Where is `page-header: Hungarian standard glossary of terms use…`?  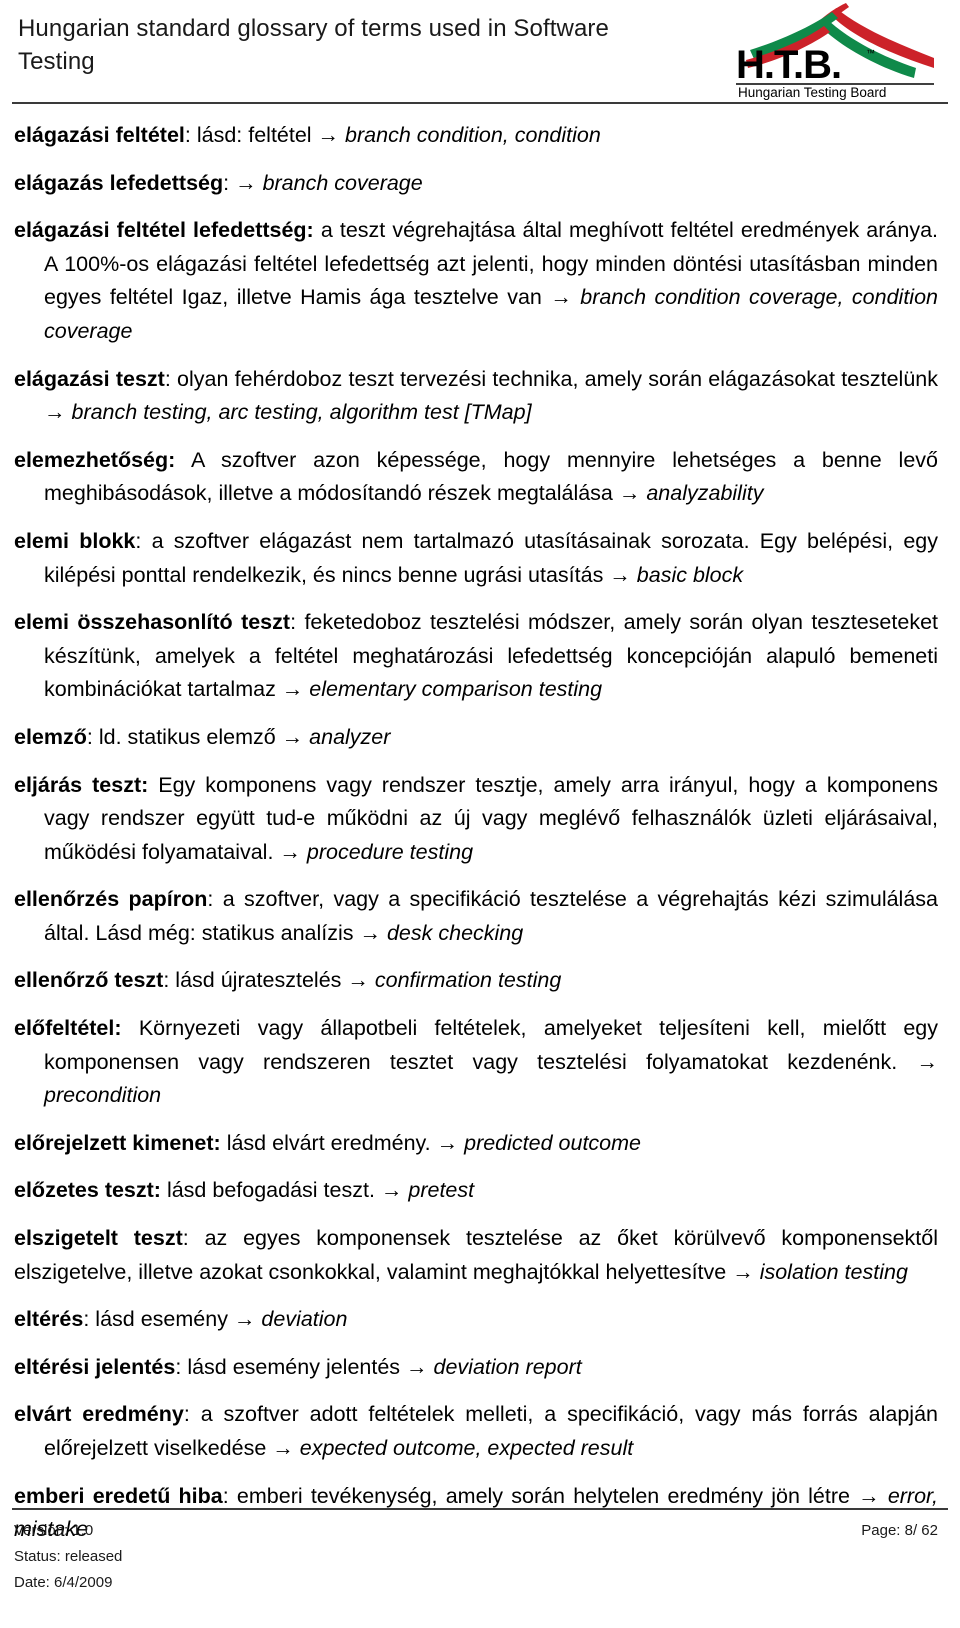
page-header: Hungarian standard glossary of terms use… is located at coordinates (480, 52).